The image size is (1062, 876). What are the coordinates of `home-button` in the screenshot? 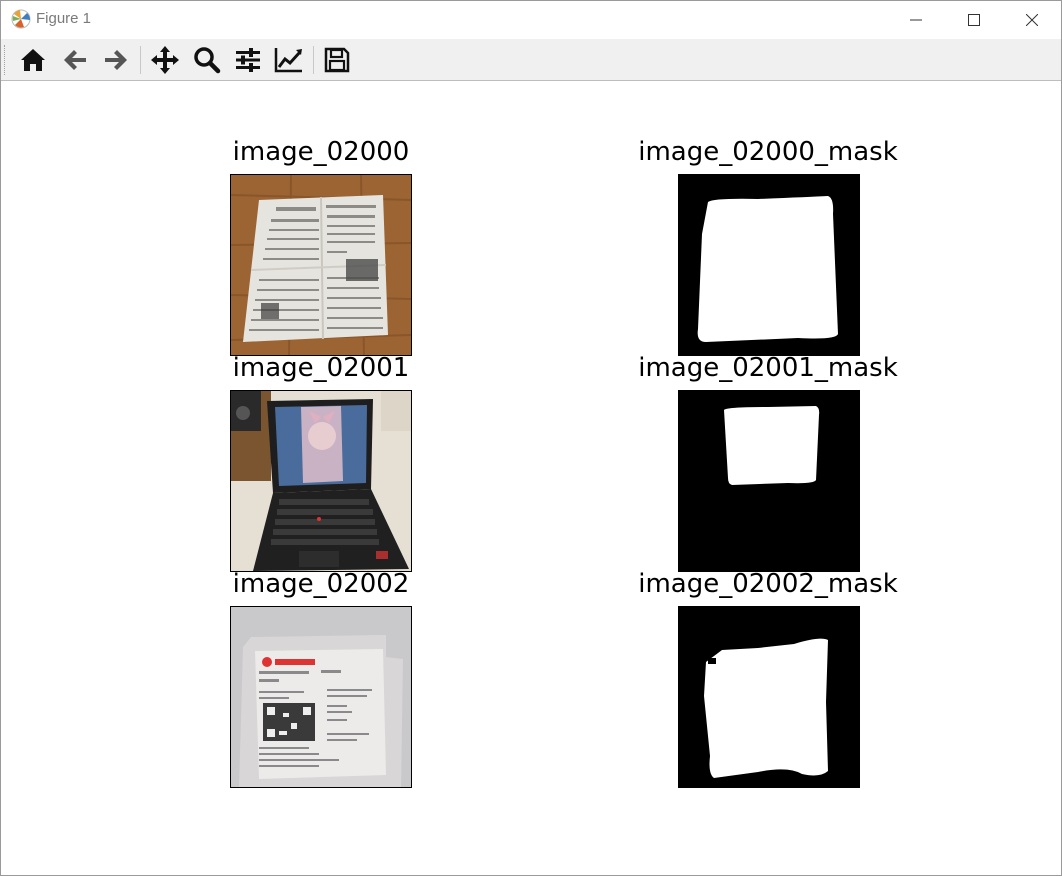 It's located at (33, 60).